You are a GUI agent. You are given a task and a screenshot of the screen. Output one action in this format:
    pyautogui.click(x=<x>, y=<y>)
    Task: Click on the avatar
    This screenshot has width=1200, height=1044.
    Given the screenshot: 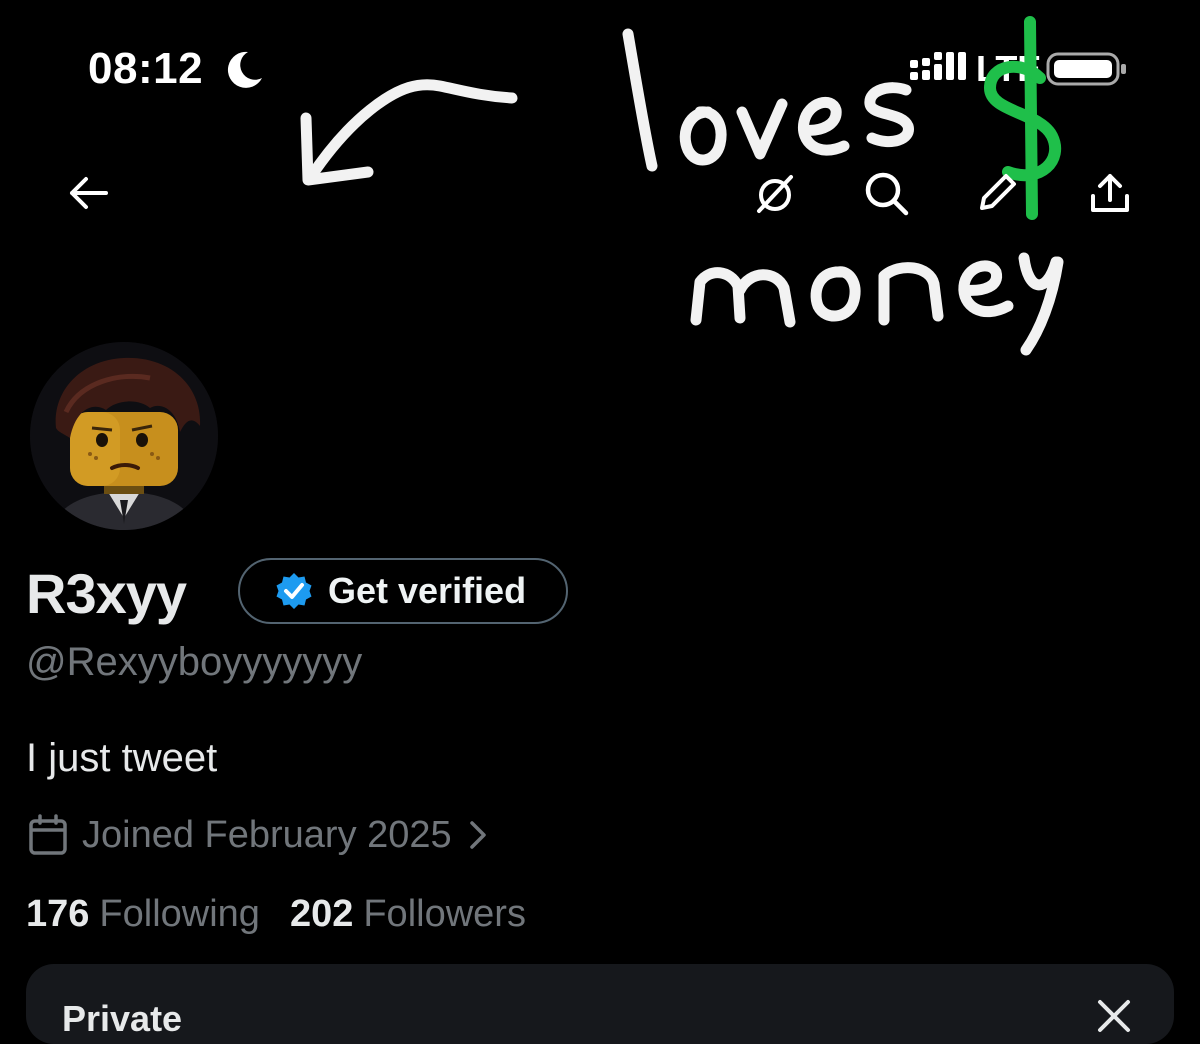 What is the action you would take?
    pyautogui.click(x=124, y=436)
    